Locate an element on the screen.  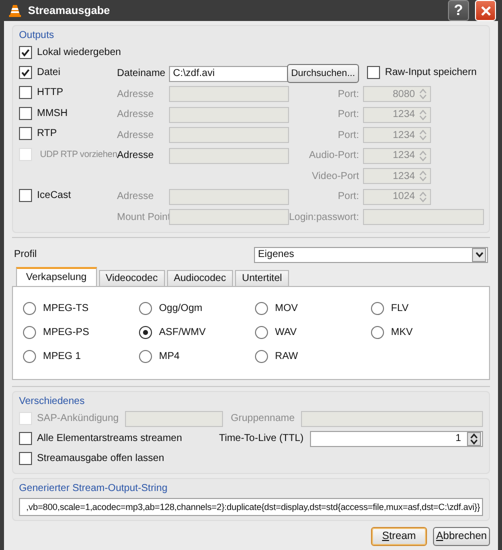
close-button is located at coordinates (485, 10).